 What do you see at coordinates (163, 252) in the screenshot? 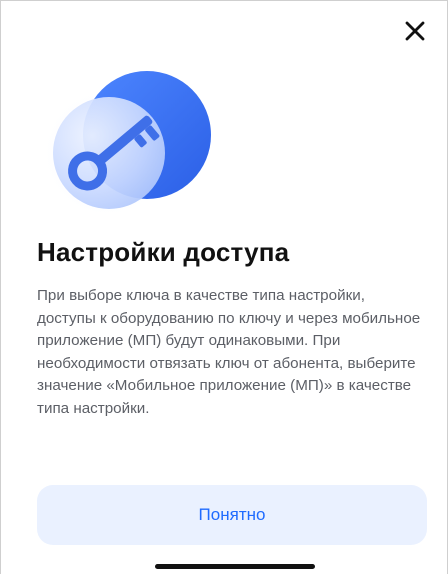
I see `dialog-title: Настройки доступа` at bounding box center [163, 252].